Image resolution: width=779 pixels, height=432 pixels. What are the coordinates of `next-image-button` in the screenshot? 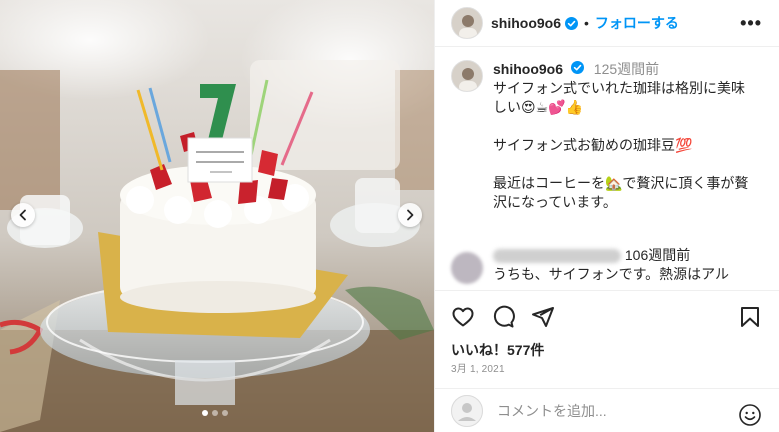 It's located at (410, 215).